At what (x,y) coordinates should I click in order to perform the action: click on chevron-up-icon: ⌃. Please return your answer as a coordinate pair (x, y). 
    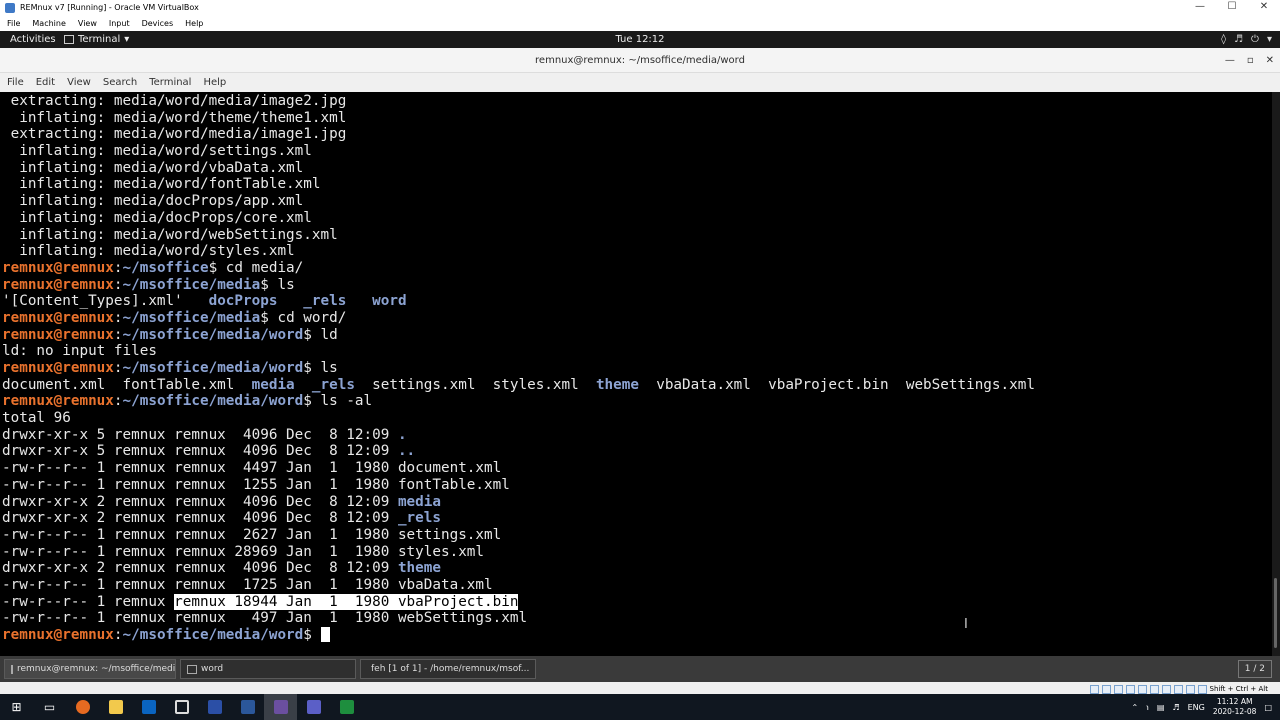
    Looking at the image, I should click on (1134, 707).